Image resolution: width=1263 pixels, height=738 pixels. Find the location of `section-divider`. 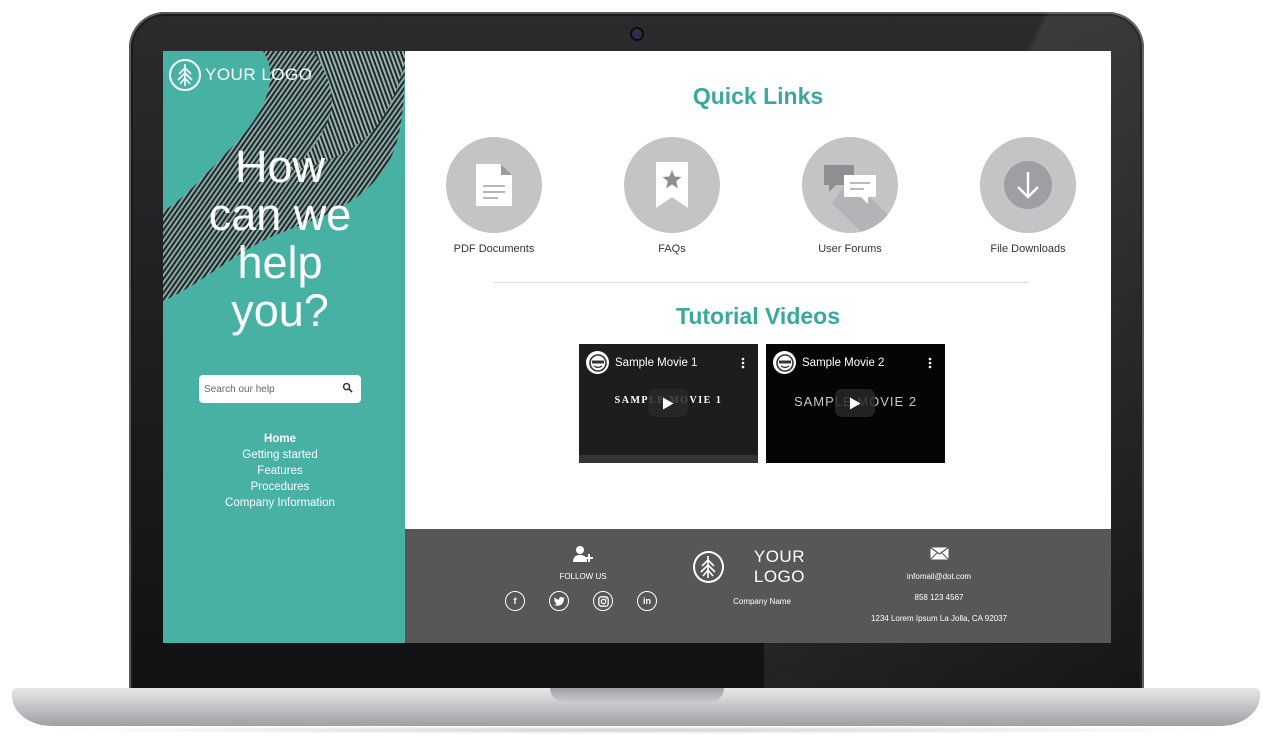

section-divider is located at coordinates (761, 282).